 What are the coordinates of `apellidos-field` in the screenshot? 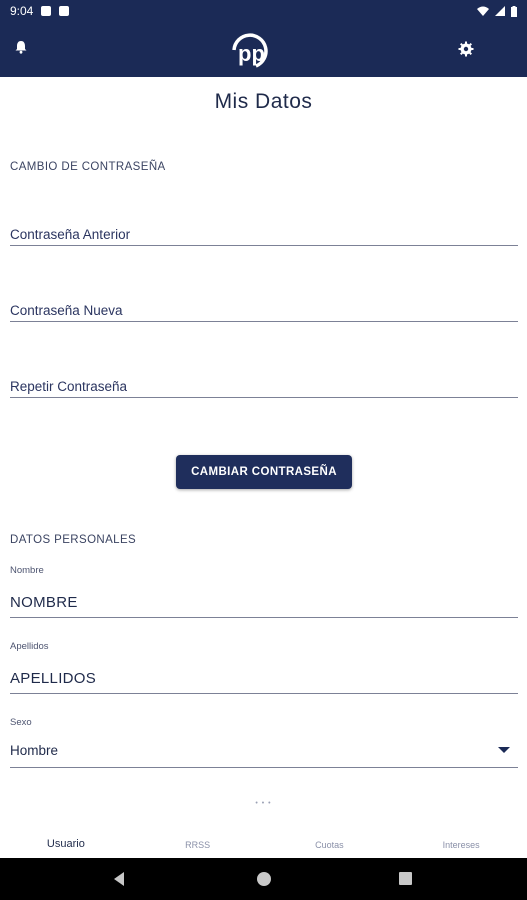 It's located at (264, 682).